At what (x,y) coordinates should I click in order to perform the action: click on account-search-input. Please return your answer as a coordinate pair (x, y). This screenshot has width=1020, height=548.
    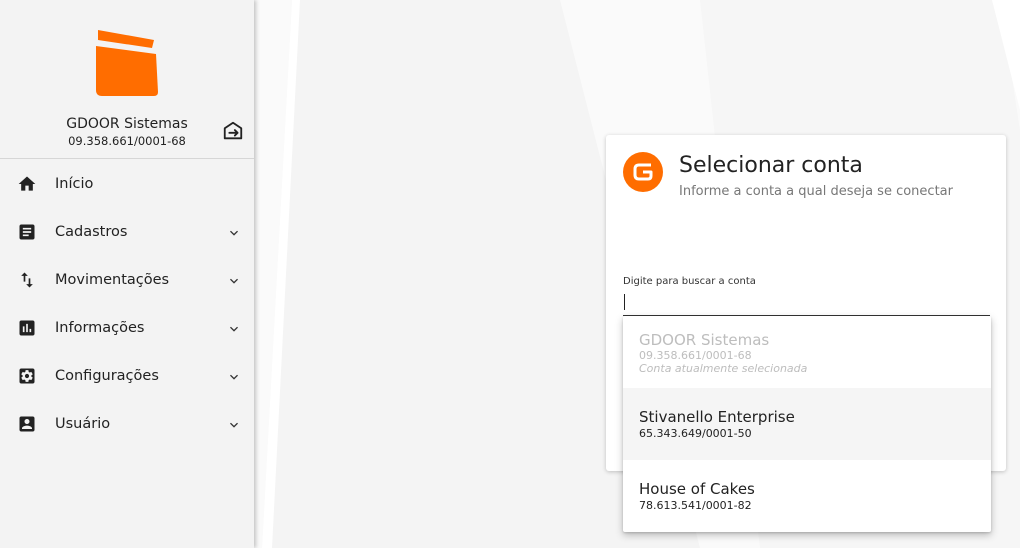
    Looking at the image, I should click on (806, 303).